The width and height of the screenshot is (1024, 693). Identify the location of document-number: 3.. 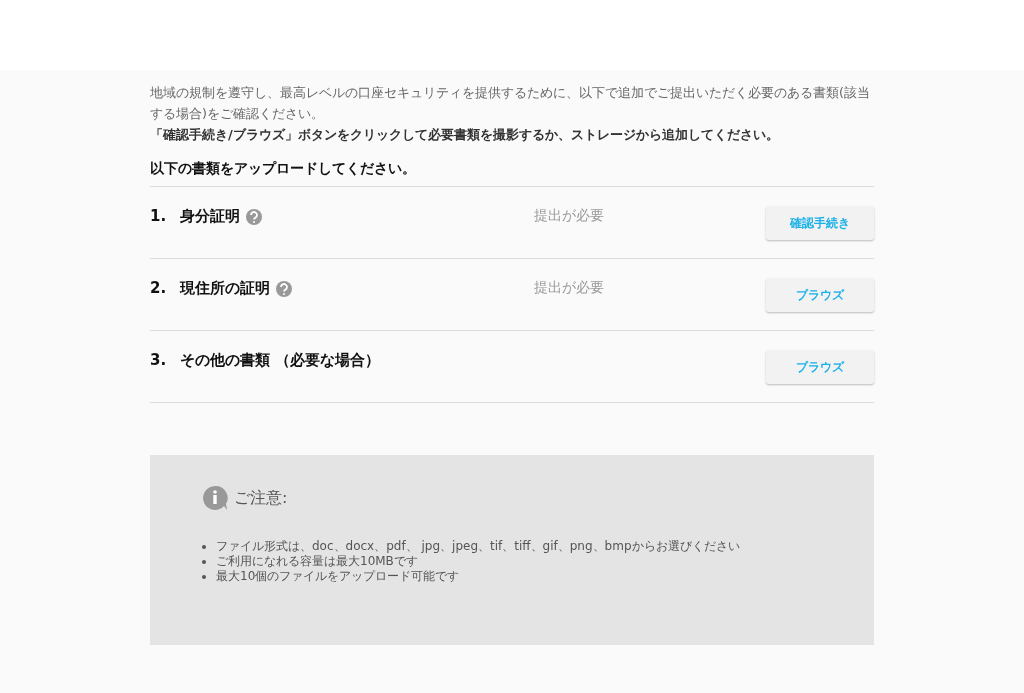
(159, 360).